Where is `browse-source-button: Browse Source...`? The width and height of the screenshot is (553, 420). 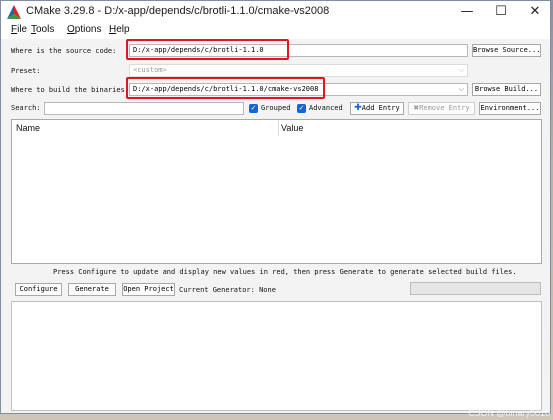
browse-source-button: Browse Source... is located at coordinates (506, 50).